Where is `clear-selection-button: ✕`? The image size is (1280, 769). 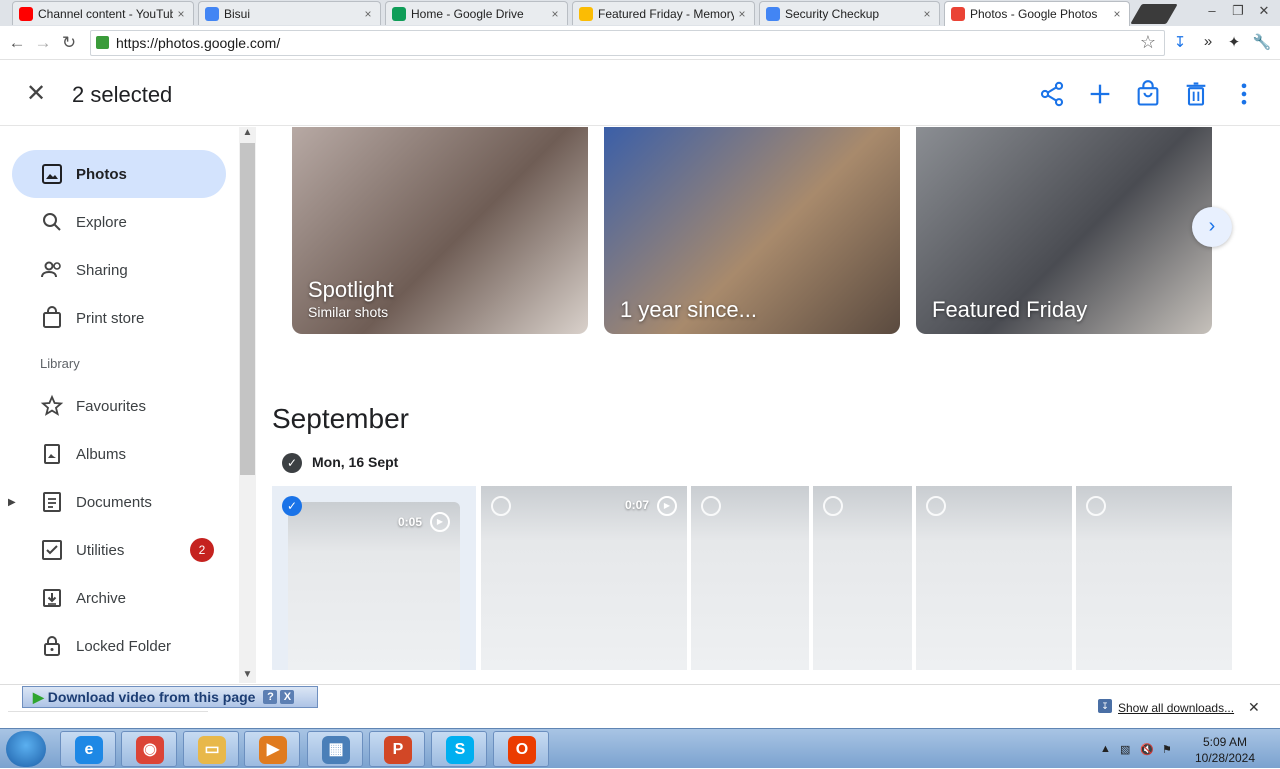
clear-selection-button: ✕ is located at coordinates (36, 94).